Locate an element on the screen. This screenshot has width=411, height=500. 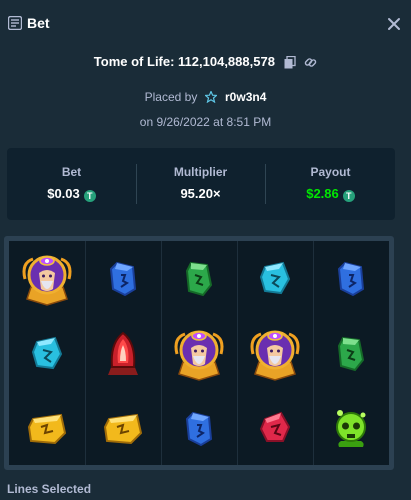
star-icon is located at coordinates (210, 97).